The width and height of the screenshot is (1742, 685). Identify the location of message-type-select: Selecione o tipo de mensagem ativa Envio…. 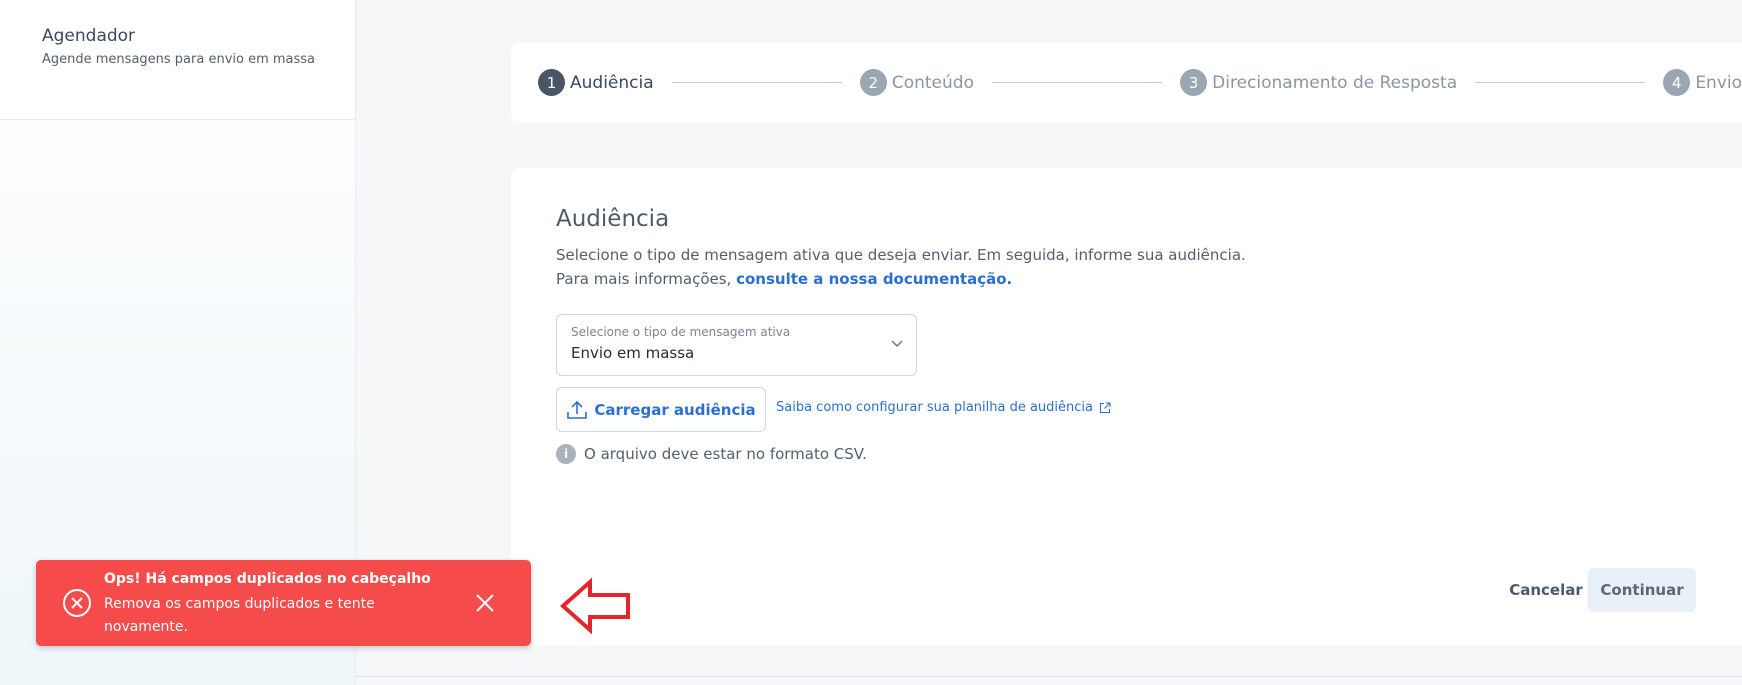
(736, 345).